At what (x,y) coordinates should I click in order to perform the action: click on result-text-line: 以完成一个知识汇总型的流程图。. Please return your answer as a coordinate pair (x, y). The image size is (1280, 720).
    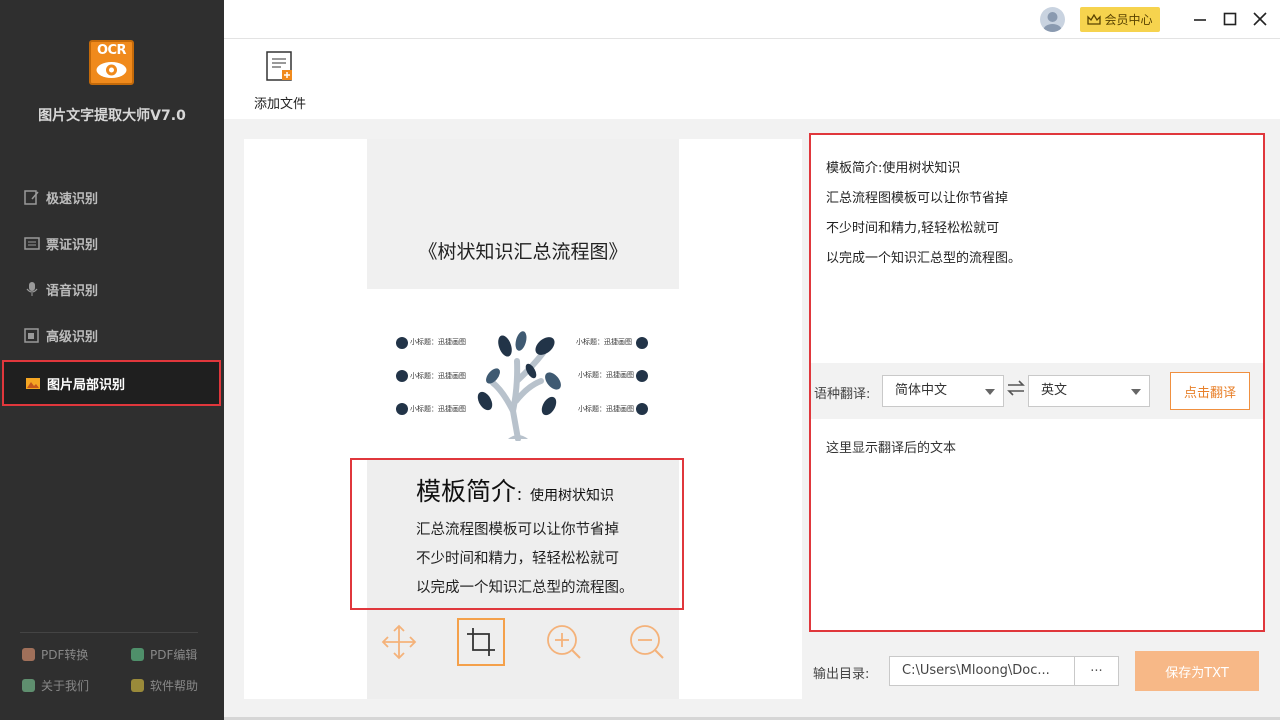
    Looking at the image, I should click on (923, 256).